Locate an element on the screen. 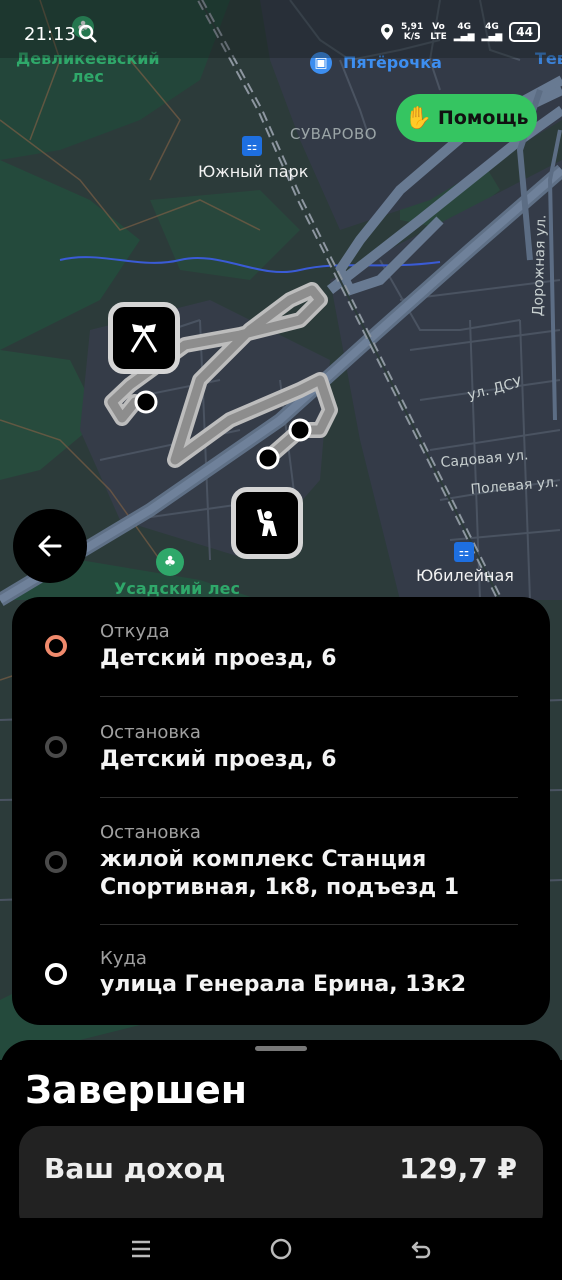  income-value: 129,7 ₽ is located at coordinates (458, 1168).